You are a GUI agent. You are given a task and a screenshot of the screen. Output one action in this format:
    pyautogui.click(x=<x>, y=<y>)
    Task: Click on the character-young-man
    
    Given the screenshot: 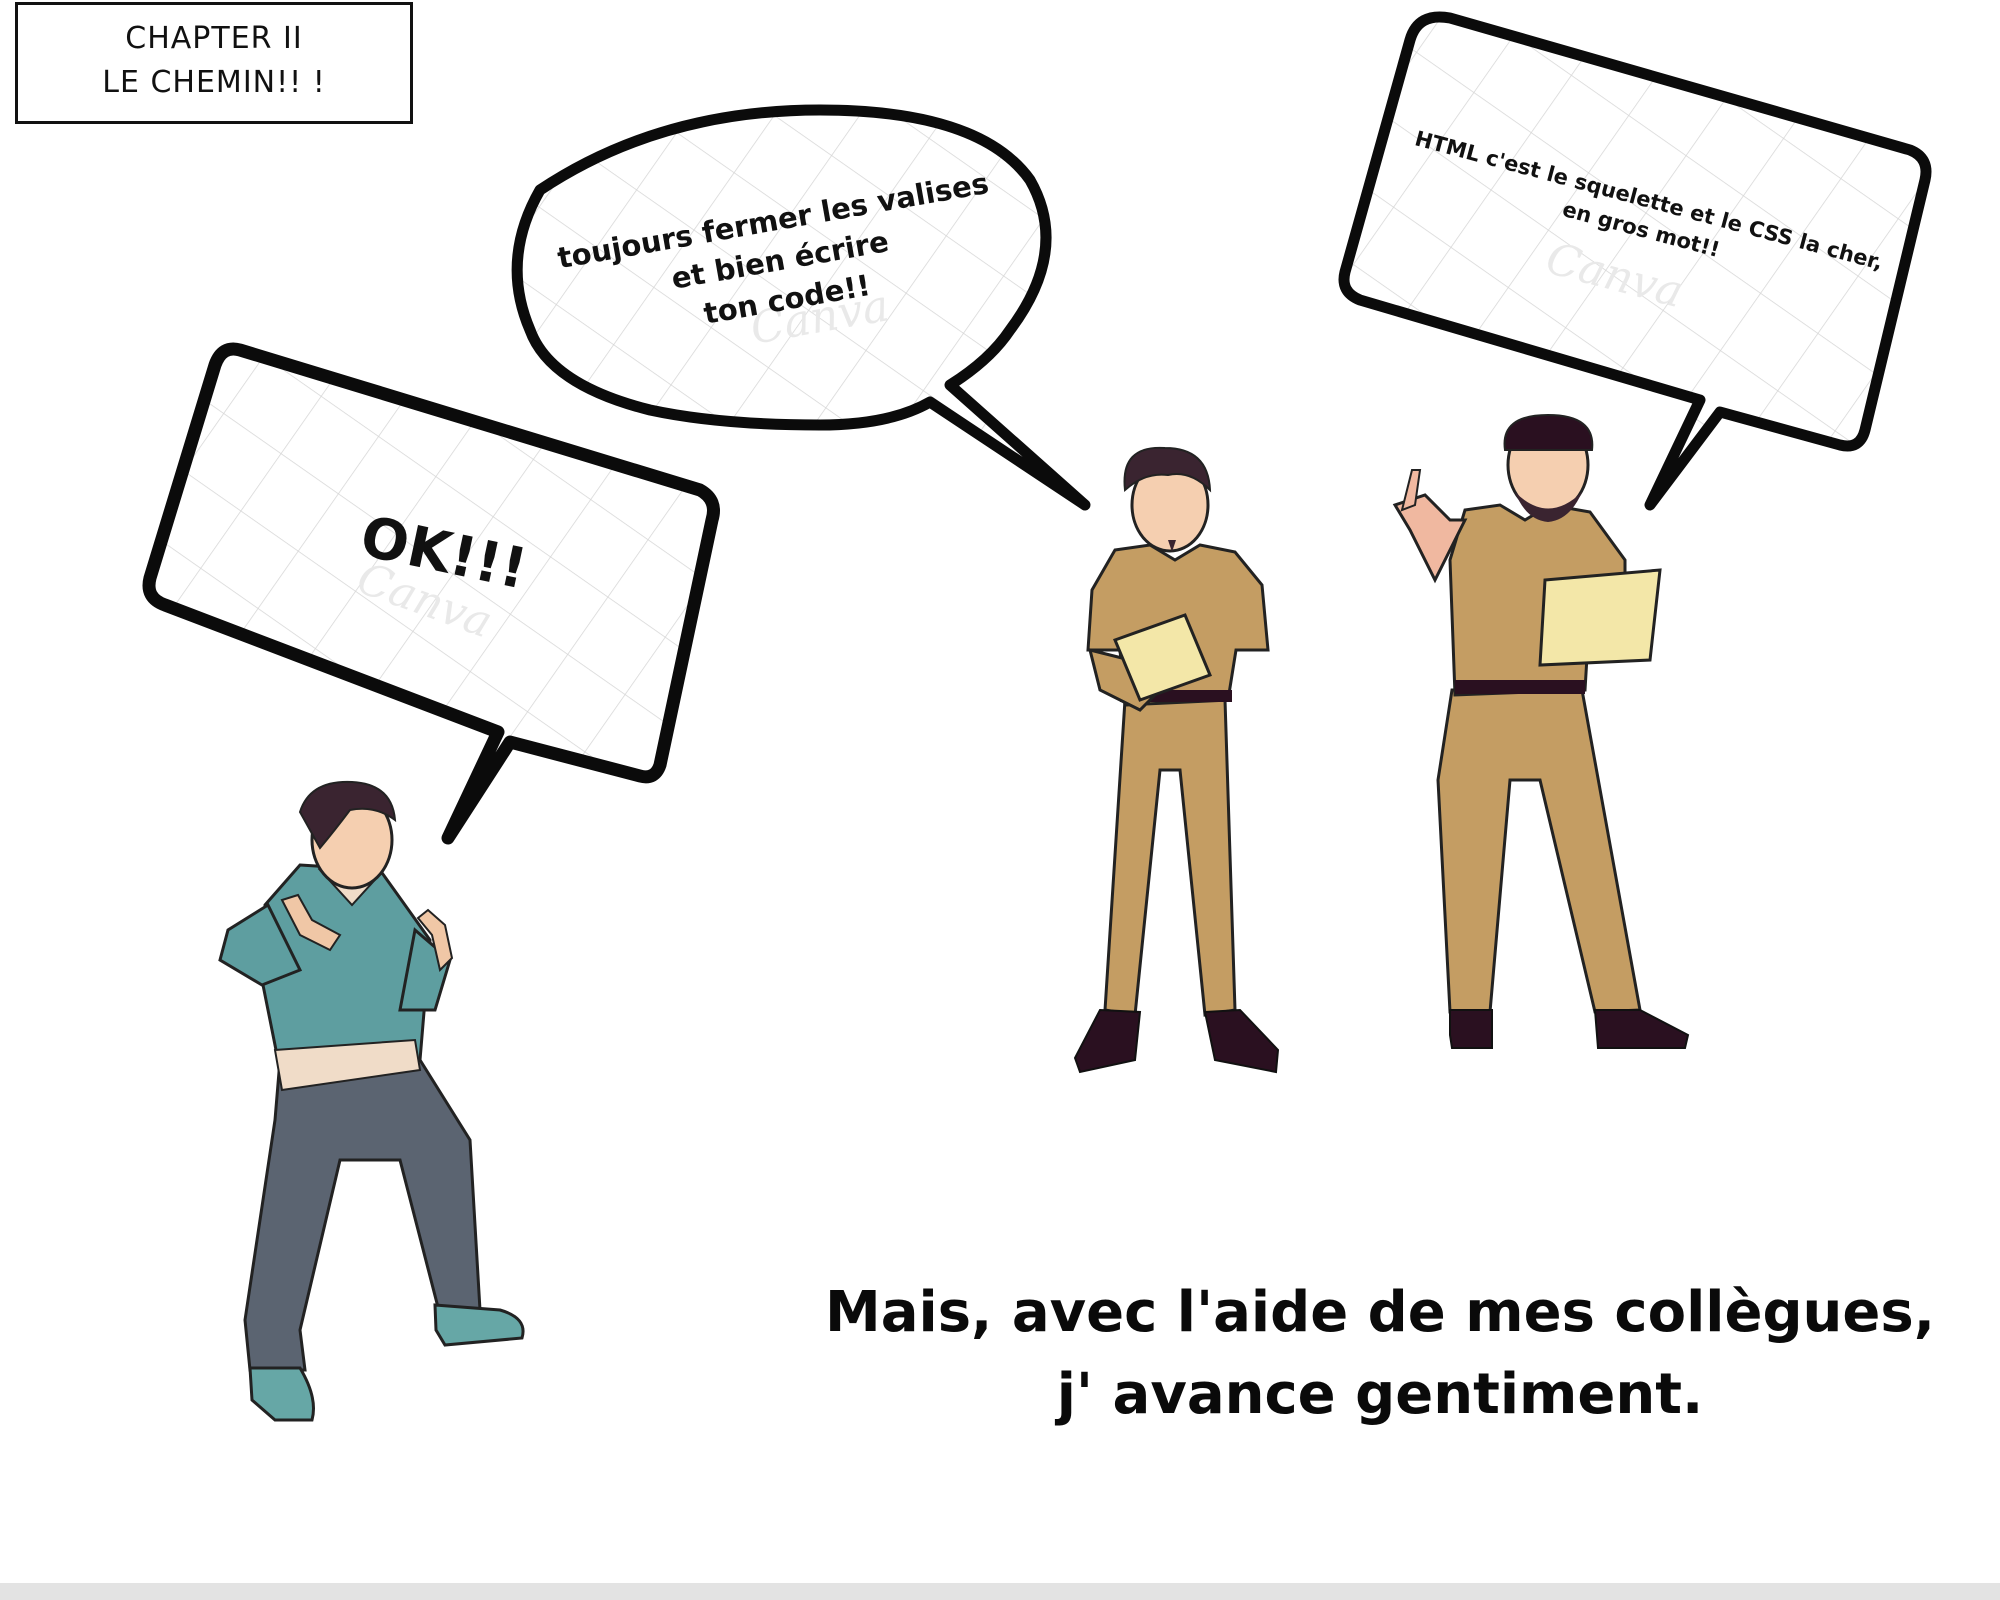 What is the action you would take?
    pyautogui.click(x=371, y=1101)
    